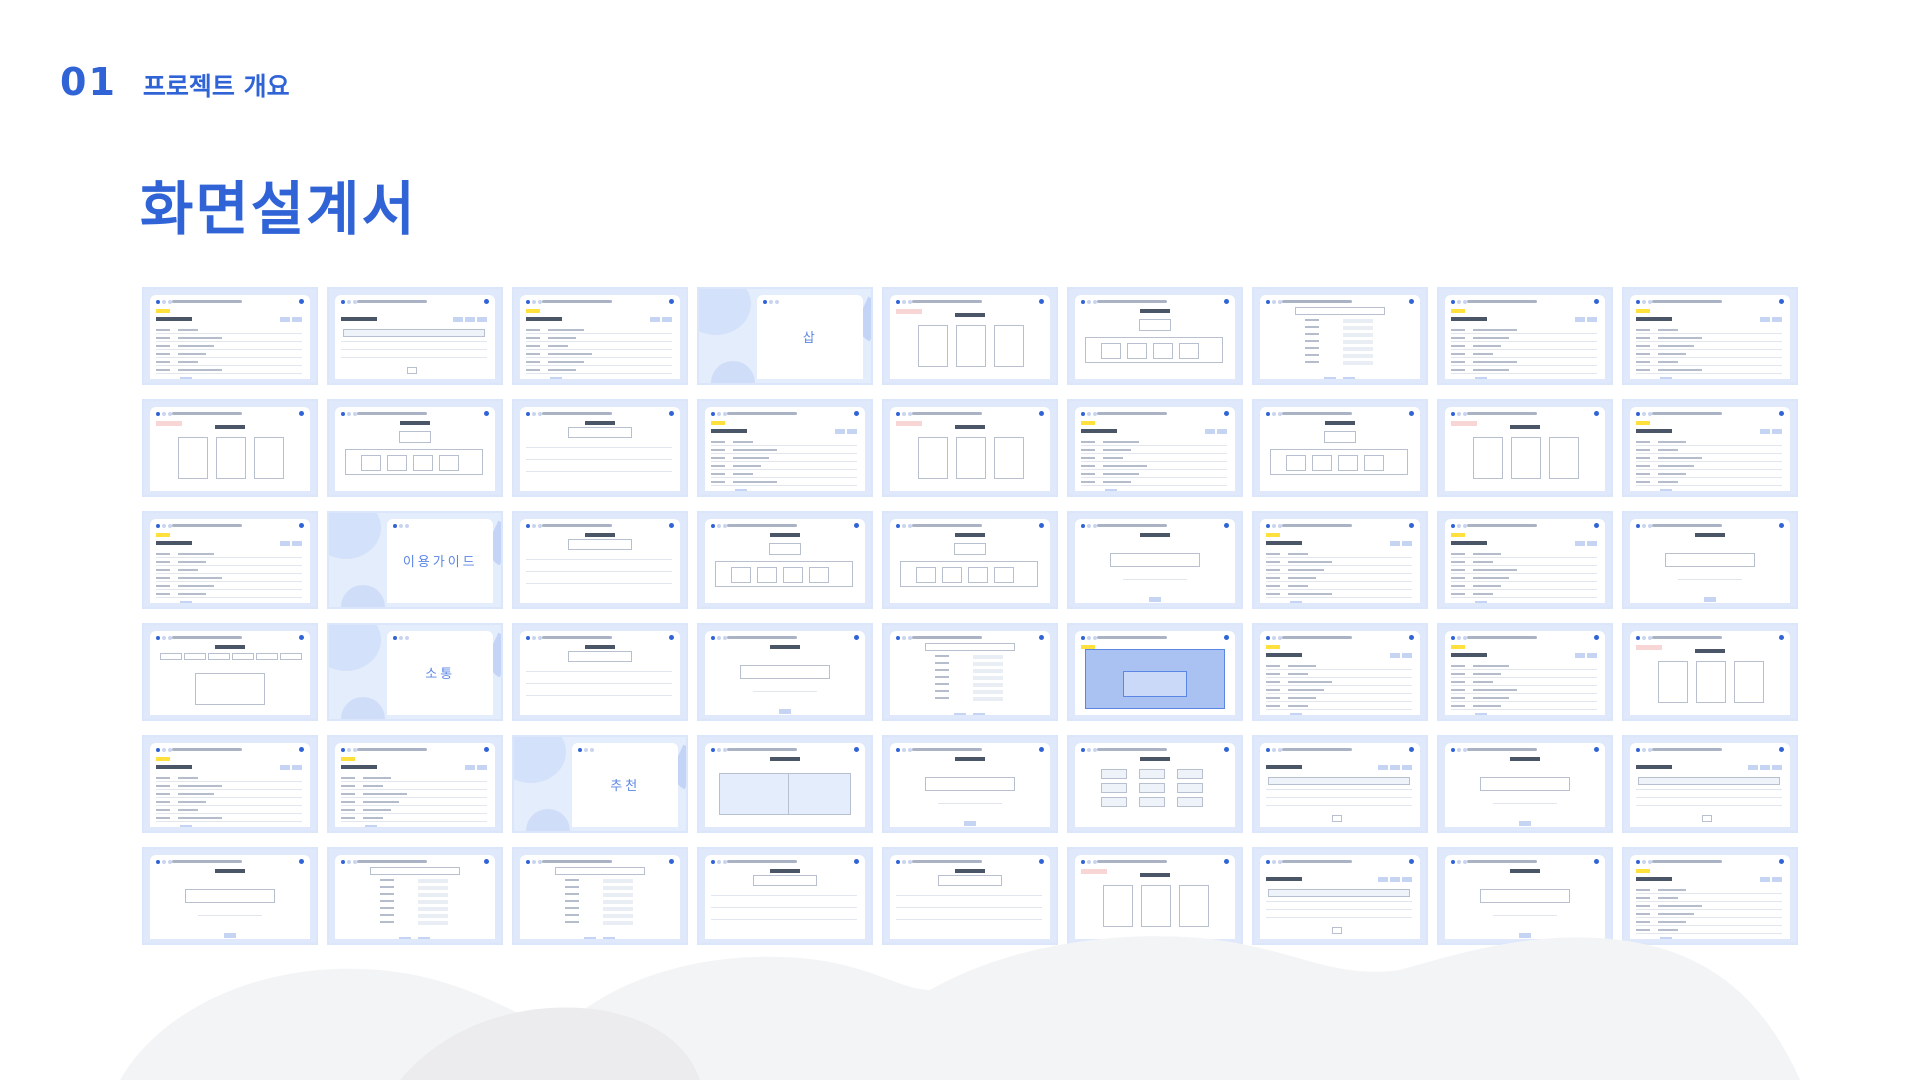  I want to click on cover-label: 삽, so click(810, 338).